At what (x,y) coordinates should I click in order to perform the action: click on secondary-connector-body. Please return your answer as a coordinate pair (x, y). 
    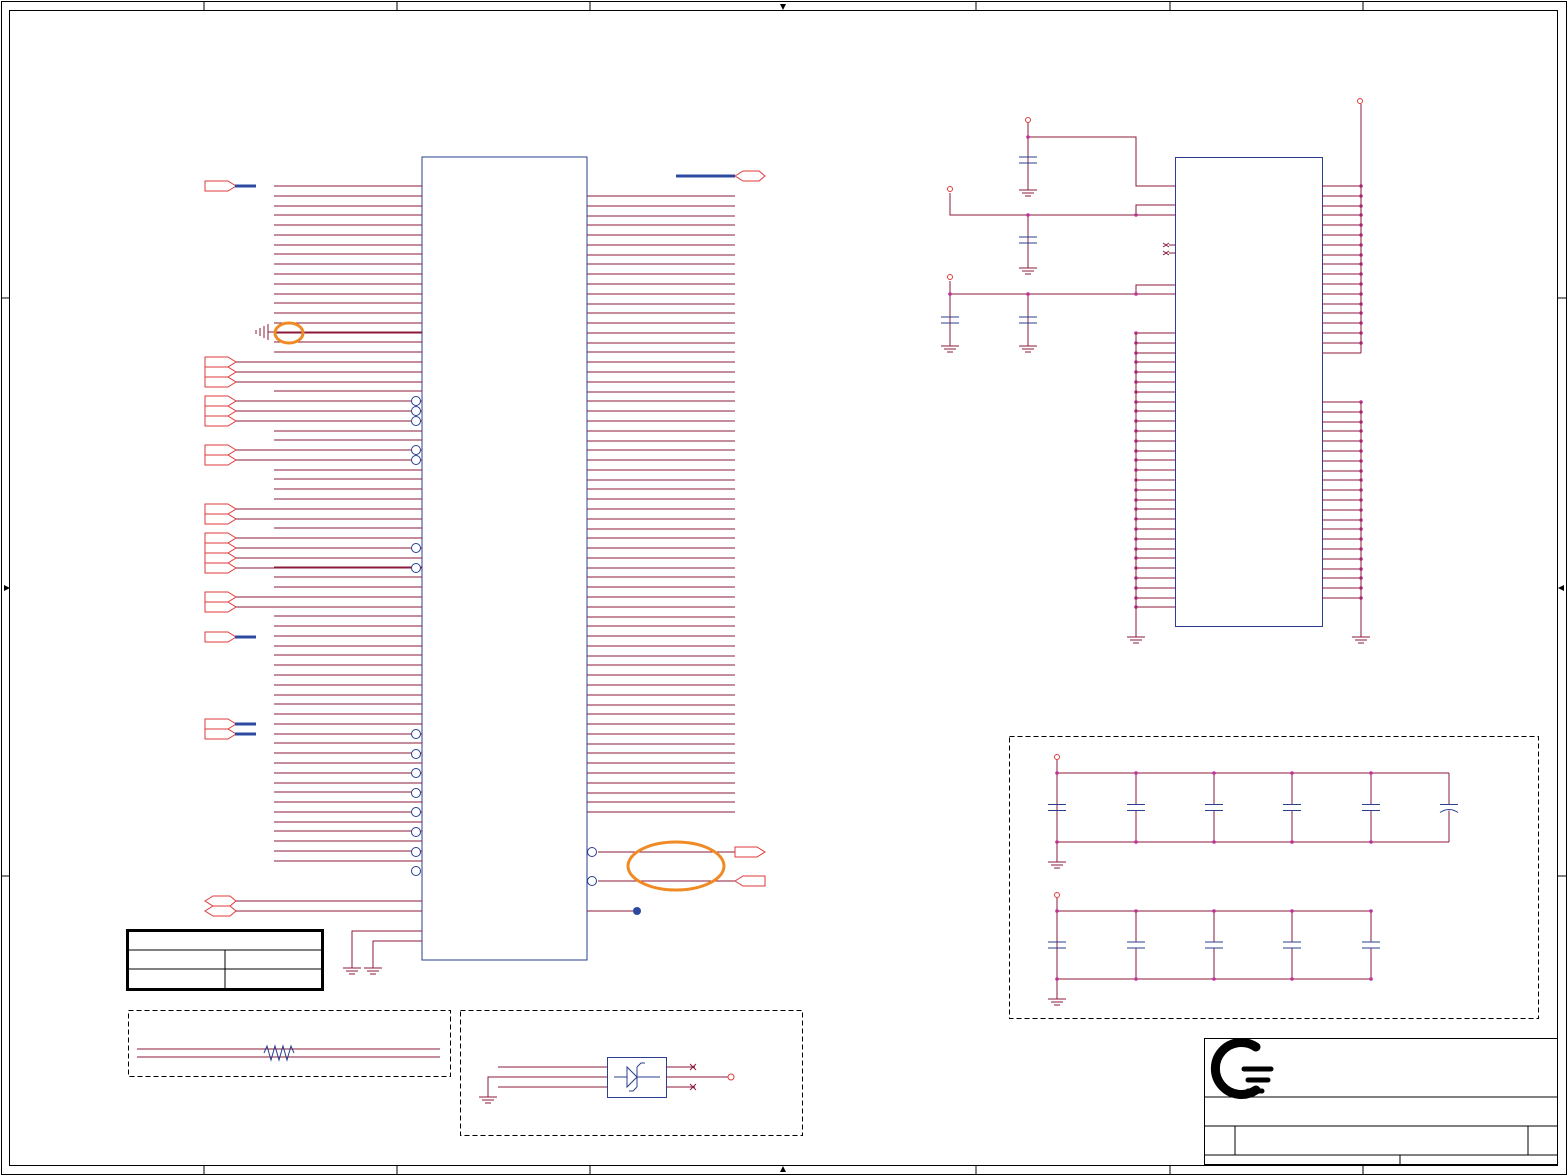
    Looking at the image, I should click on (1249, 392).